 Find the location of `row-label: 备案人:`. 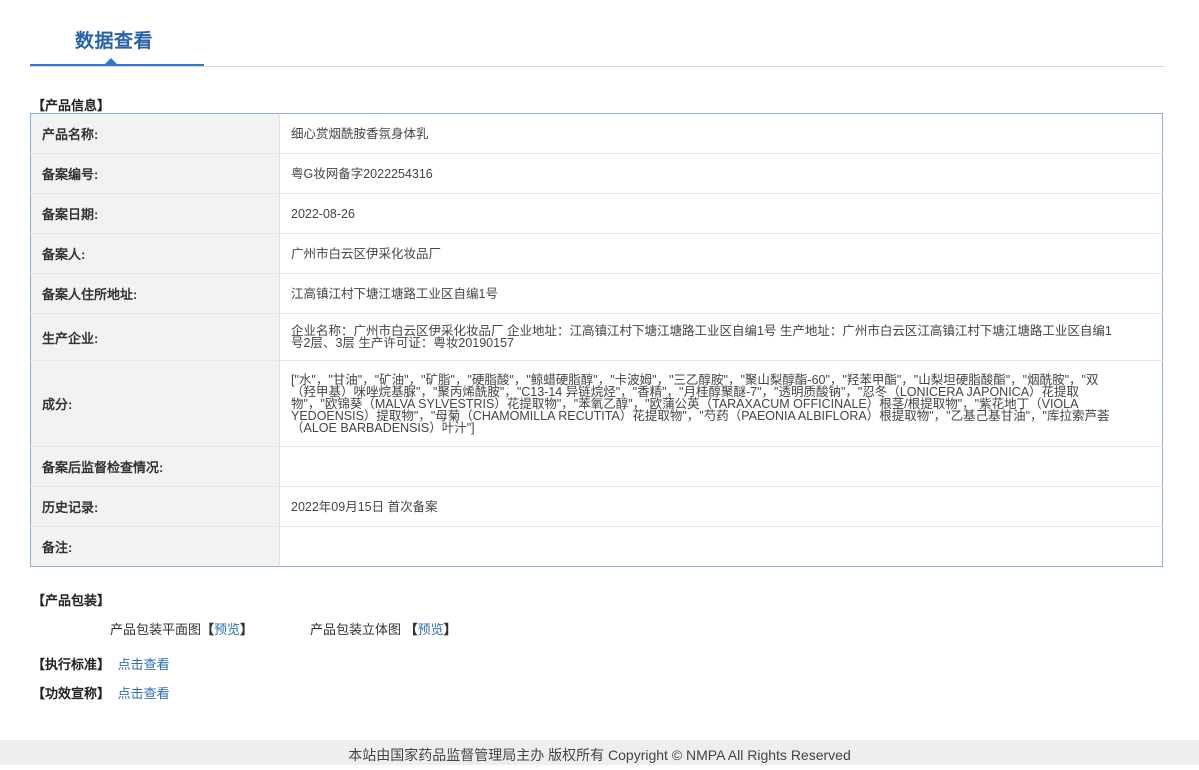

row-label: 备案人: is located at coordinates (155, 253).